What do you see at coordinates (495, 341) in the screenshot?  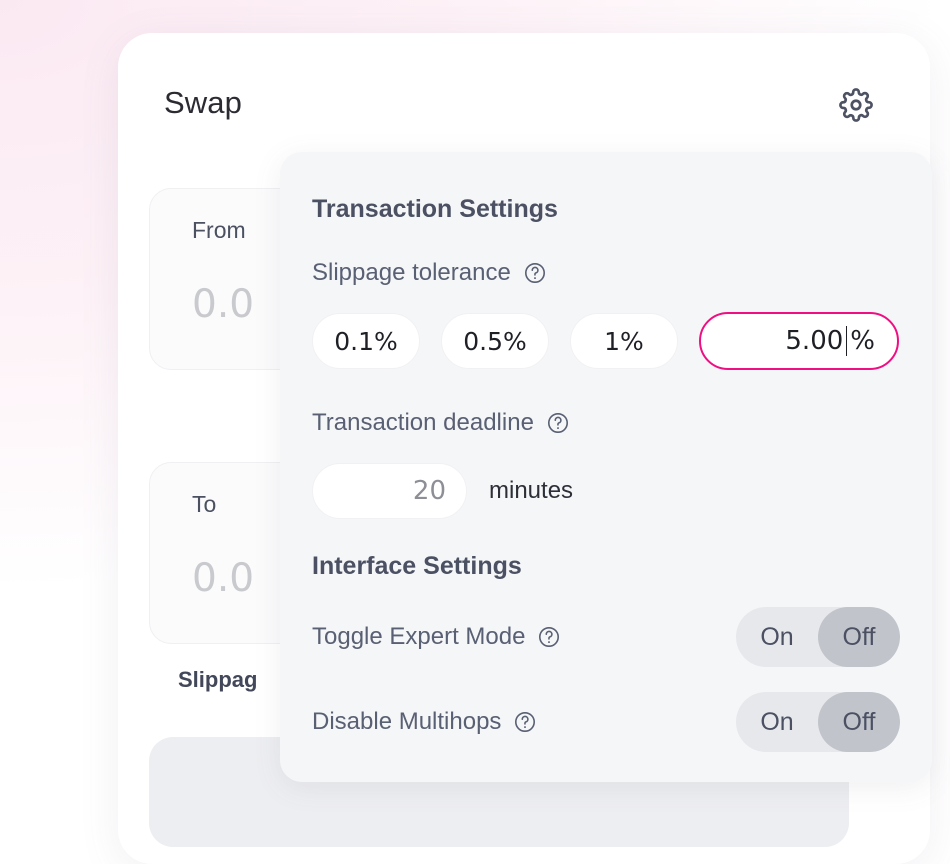 I see `slippage-option-1: 0.5%` at bounding box center [495, 341].